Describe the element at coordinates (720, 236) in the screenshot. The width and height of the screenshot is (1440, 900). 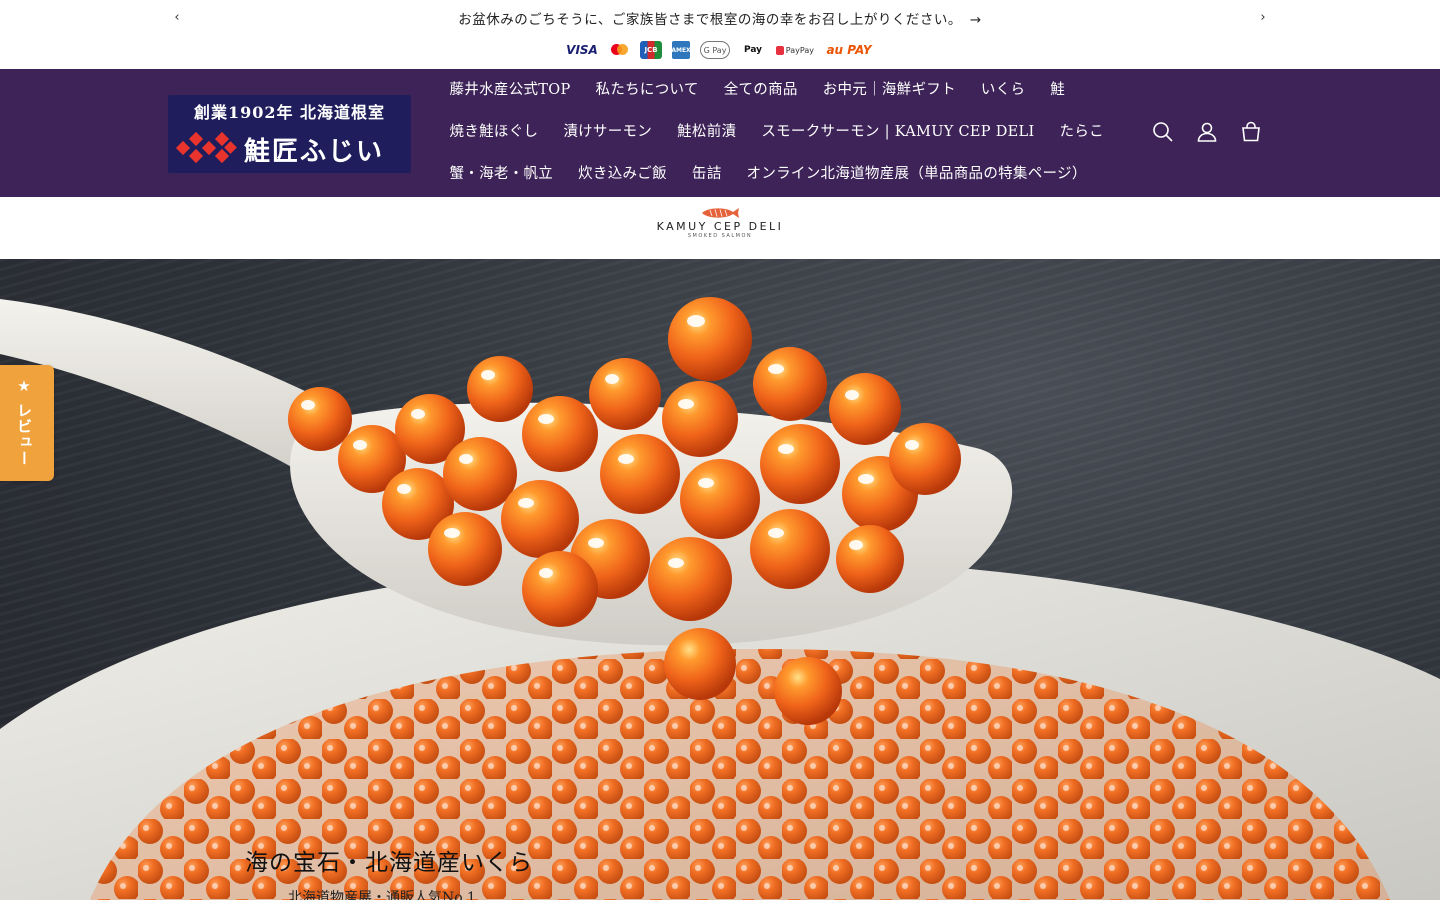
I see `kamuy-sub: SMOKED SALMON` at that location.